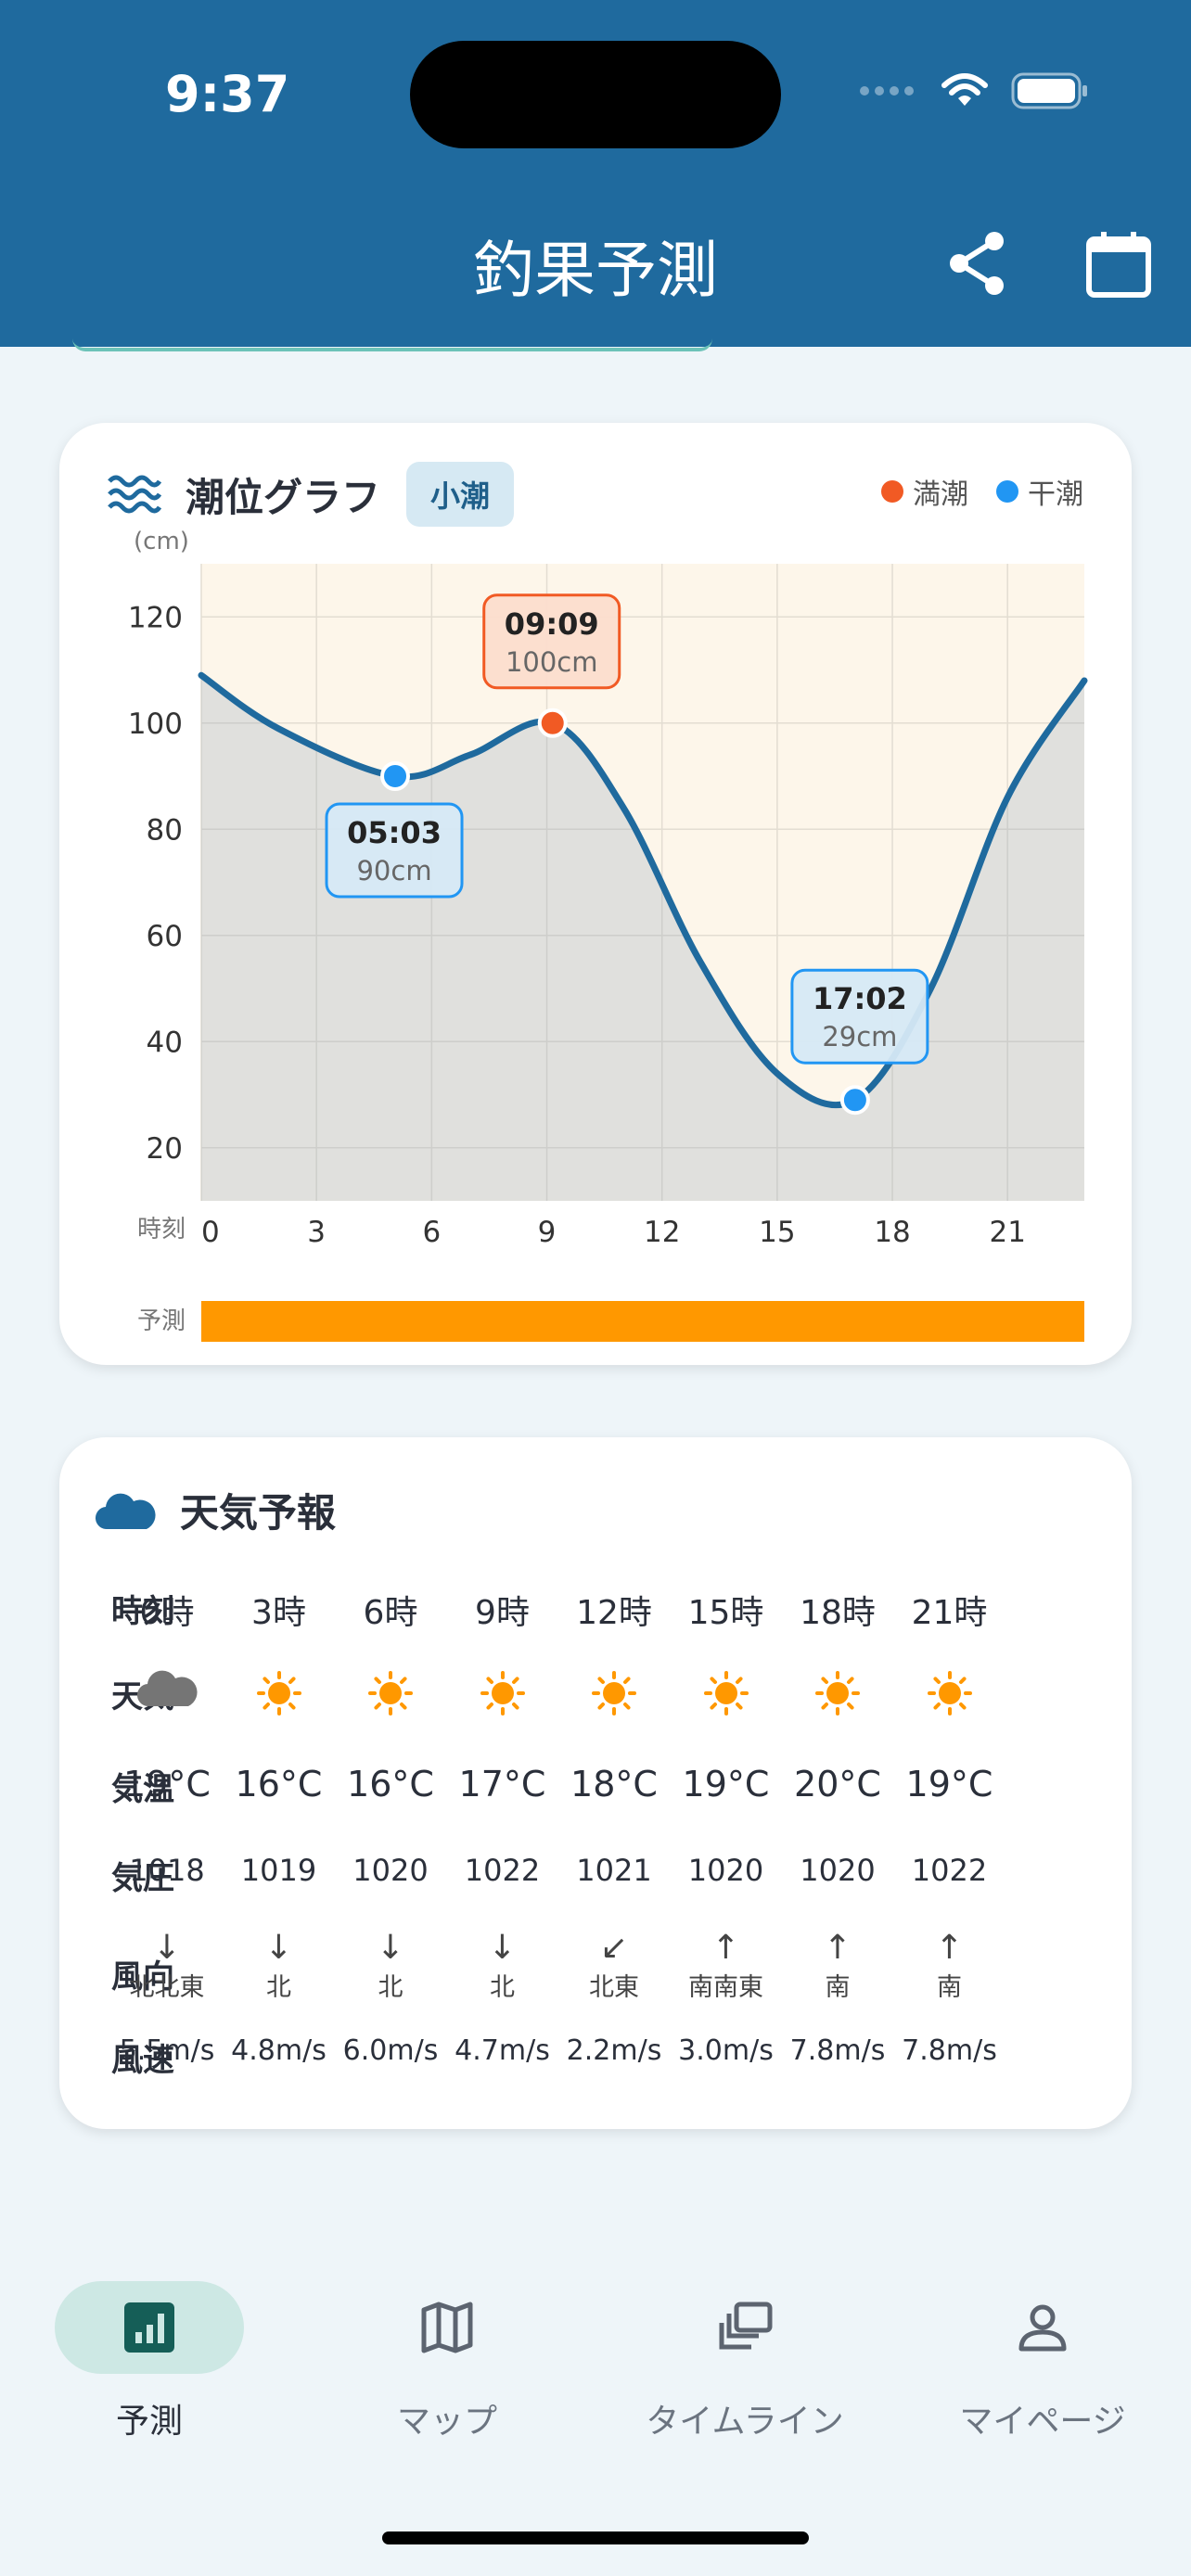 The height and width of the screenshot is (2576, 1191). What do you see at coordinates (837, 1784) in the screenshot?
I see `cell-temp: 20°C` at bounding box center [837, 1784].